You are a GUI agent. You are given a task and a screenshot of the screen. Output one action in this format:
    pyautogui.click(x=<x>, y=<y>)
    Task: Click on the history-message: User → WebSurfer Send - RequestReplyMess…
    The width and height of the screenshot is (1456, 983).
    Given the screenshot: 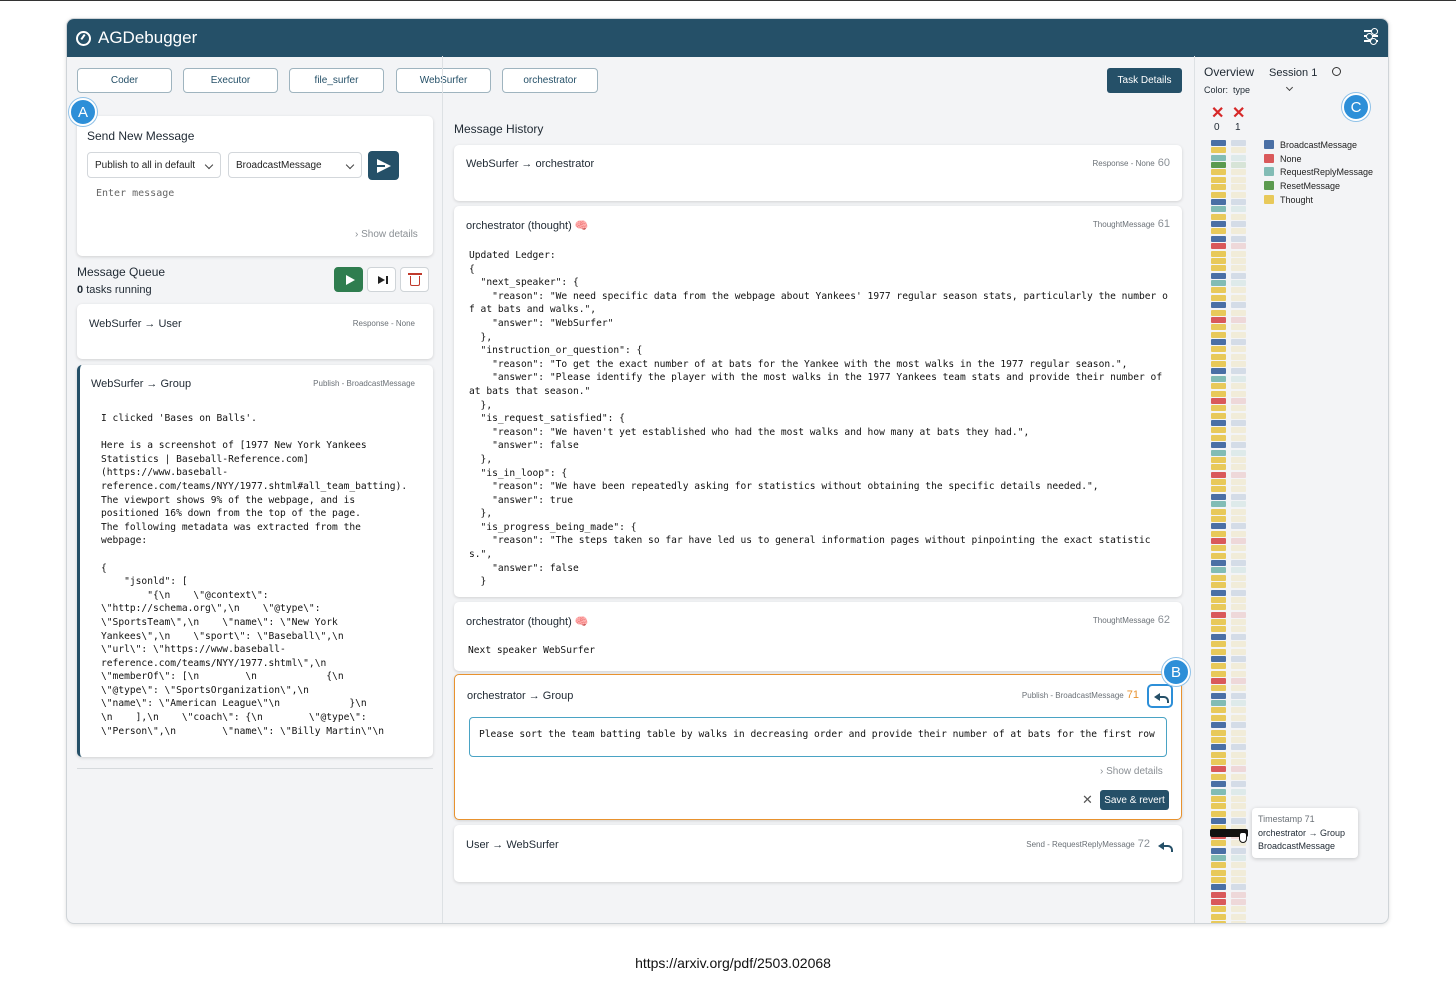 What is the action you would take?
    pyautogui.click(x=818, y=853)
    